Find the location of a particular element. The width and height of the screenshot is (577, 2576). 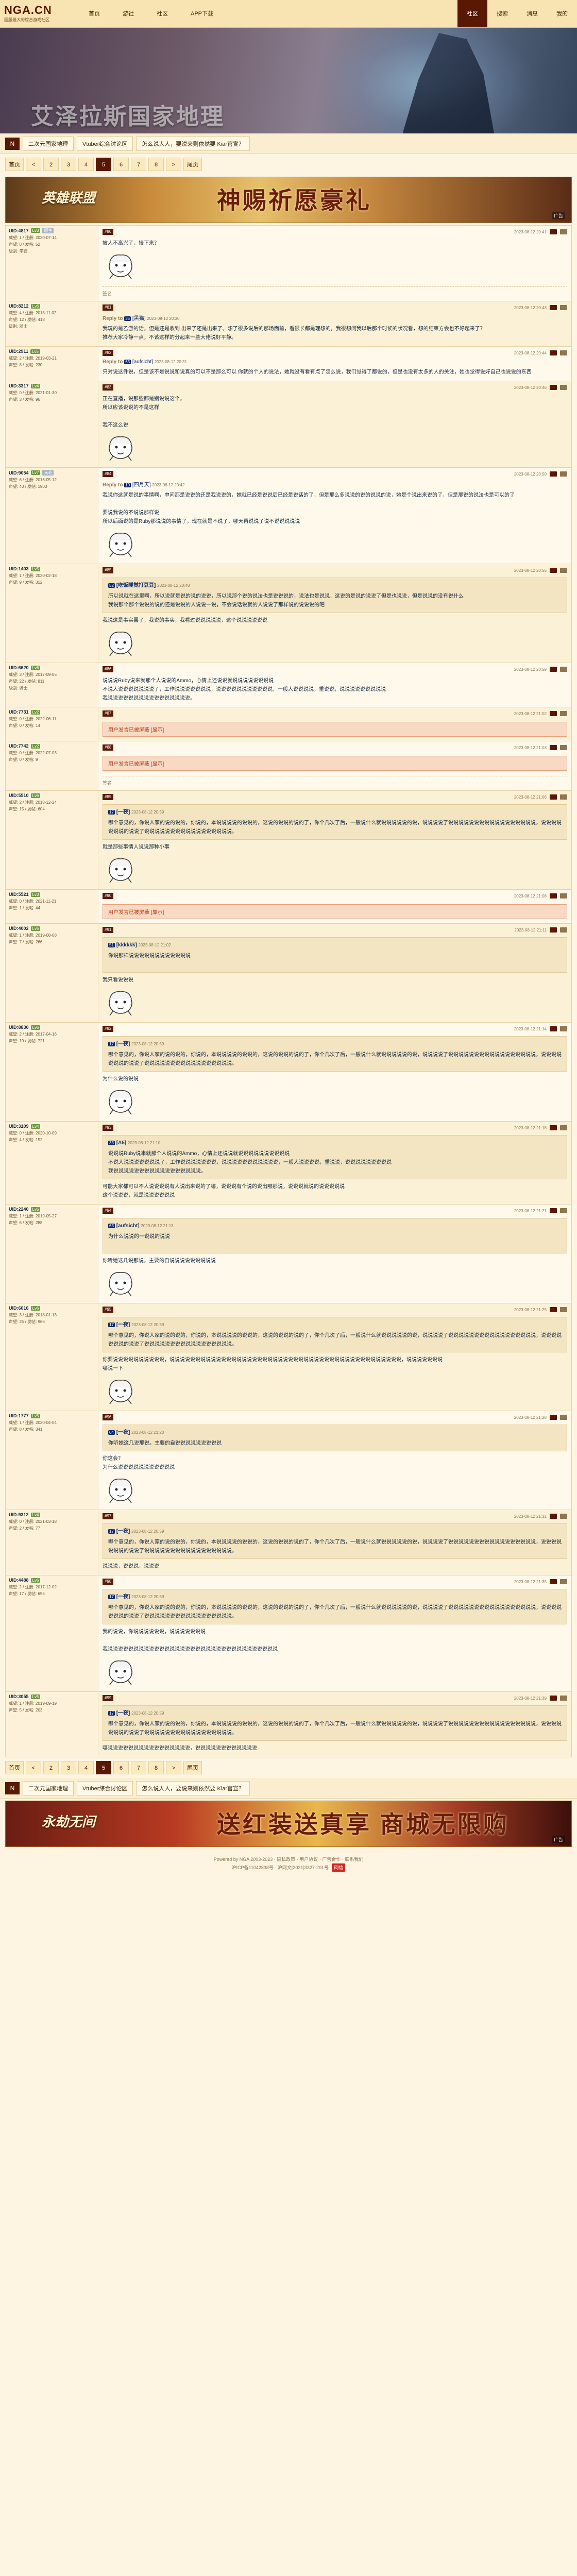

floor-number: #84 is located at coordinates (108, 474).